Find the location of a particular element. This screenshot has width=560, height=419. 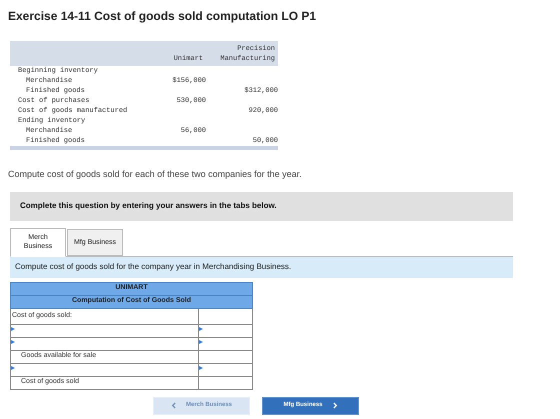

prompt-text: Compute cost of goods sold for each of these two companies for the year. is located at coordinates (155, 174).